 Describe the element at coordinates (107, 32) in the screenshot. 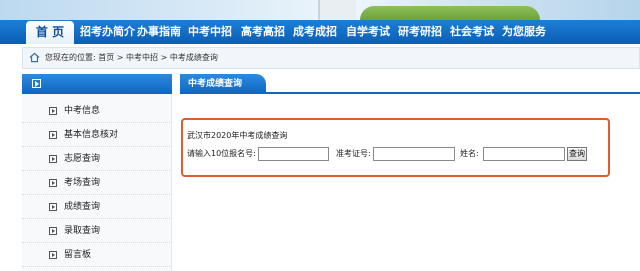

I see `nav-item-about: 招考办简介` at that location.